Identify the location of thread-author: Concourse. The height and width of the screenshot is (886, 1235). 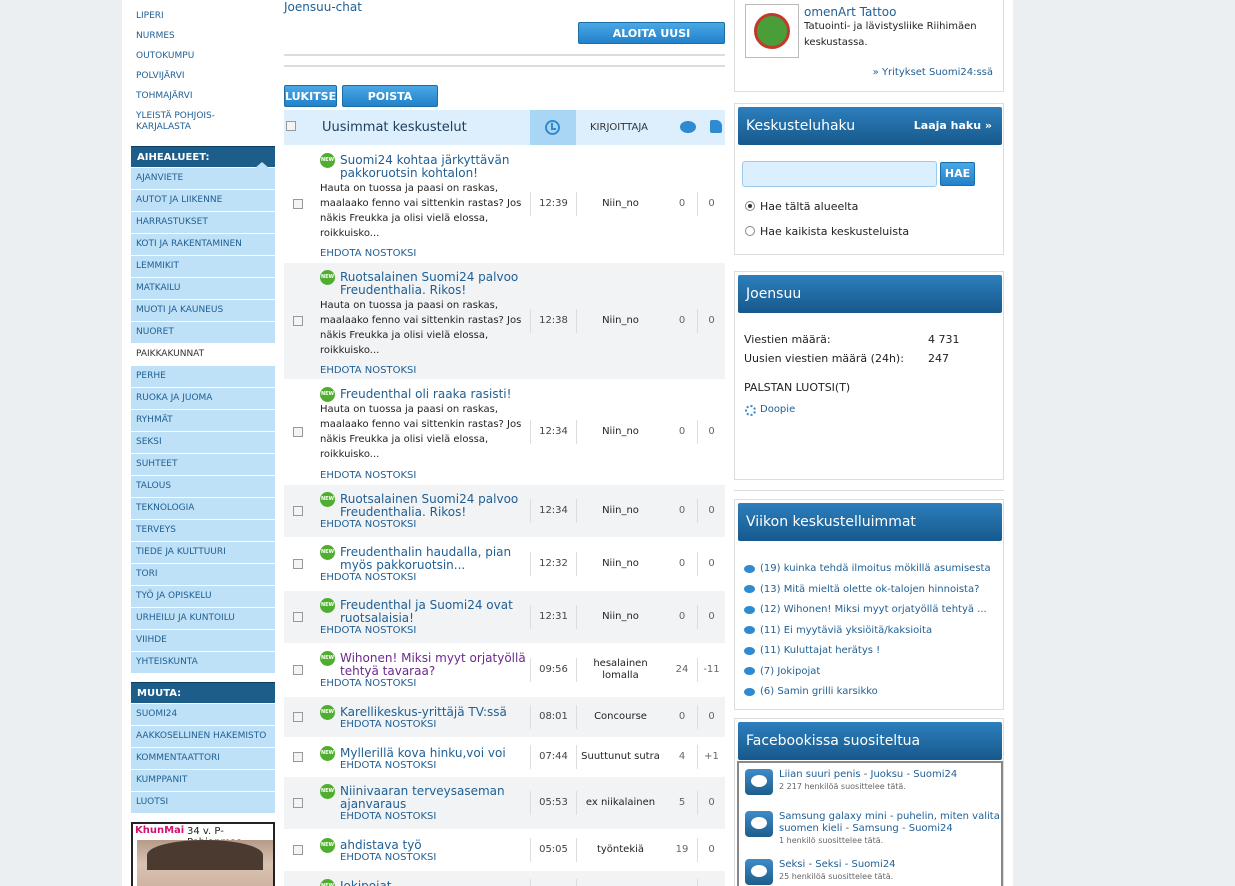
(620, 717).